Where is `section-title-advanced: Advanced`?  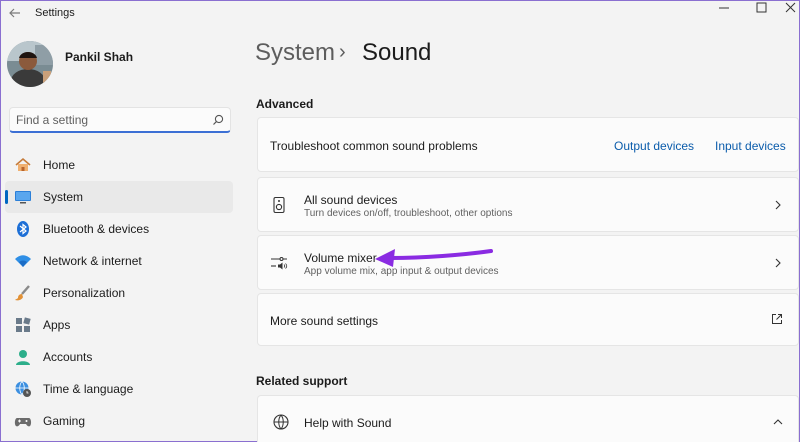 section-title-advanced: Advanced is located at coordinates (285, 104).